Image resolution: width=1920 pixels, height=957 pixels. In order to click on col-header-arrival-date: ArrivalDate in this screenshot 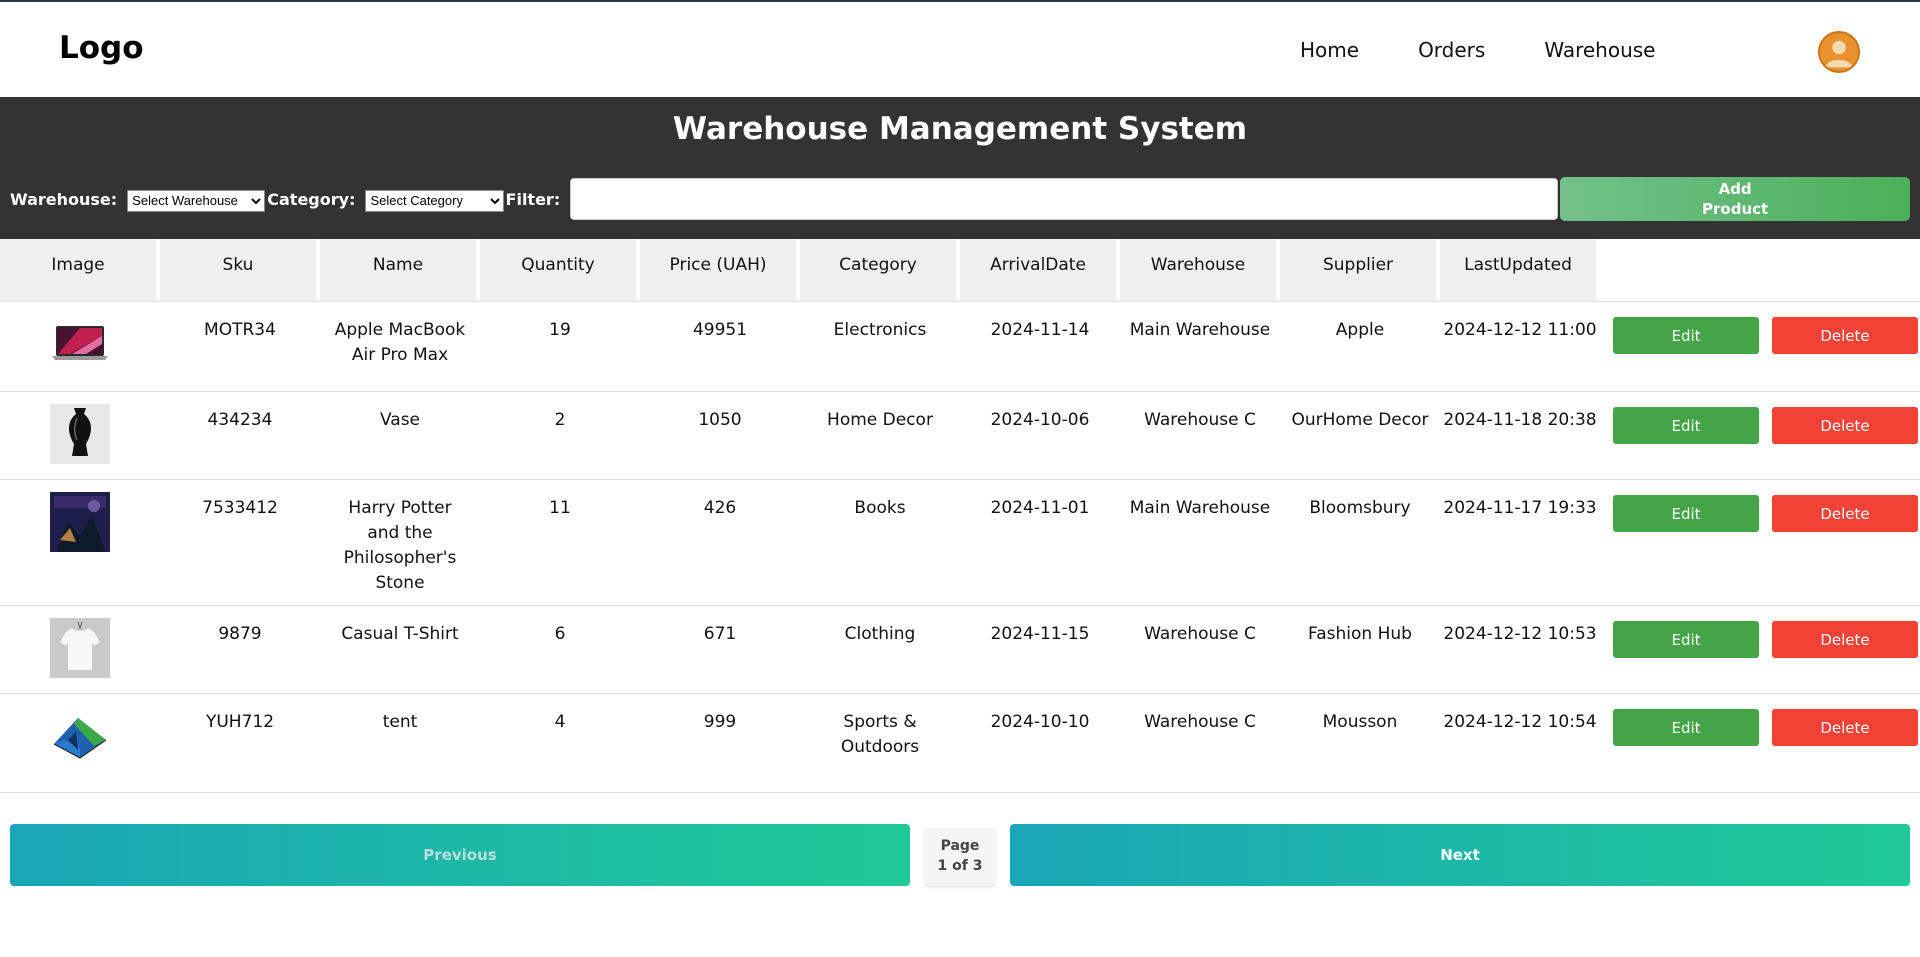, I will do `click(1040, 270)`.